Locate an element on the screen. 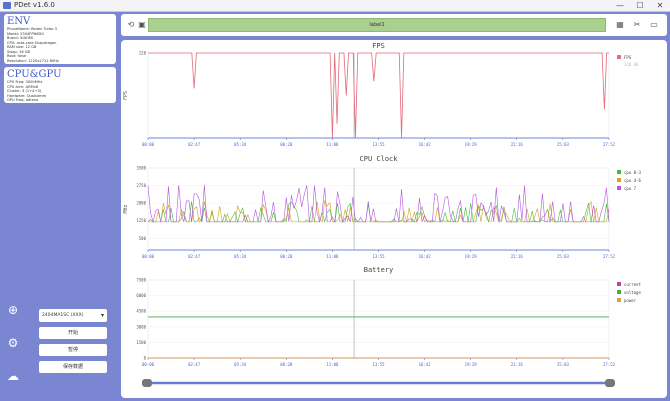 This screenshot has height=401, width=670. grid-icon: ▦ is located at coordinates (620, 25).